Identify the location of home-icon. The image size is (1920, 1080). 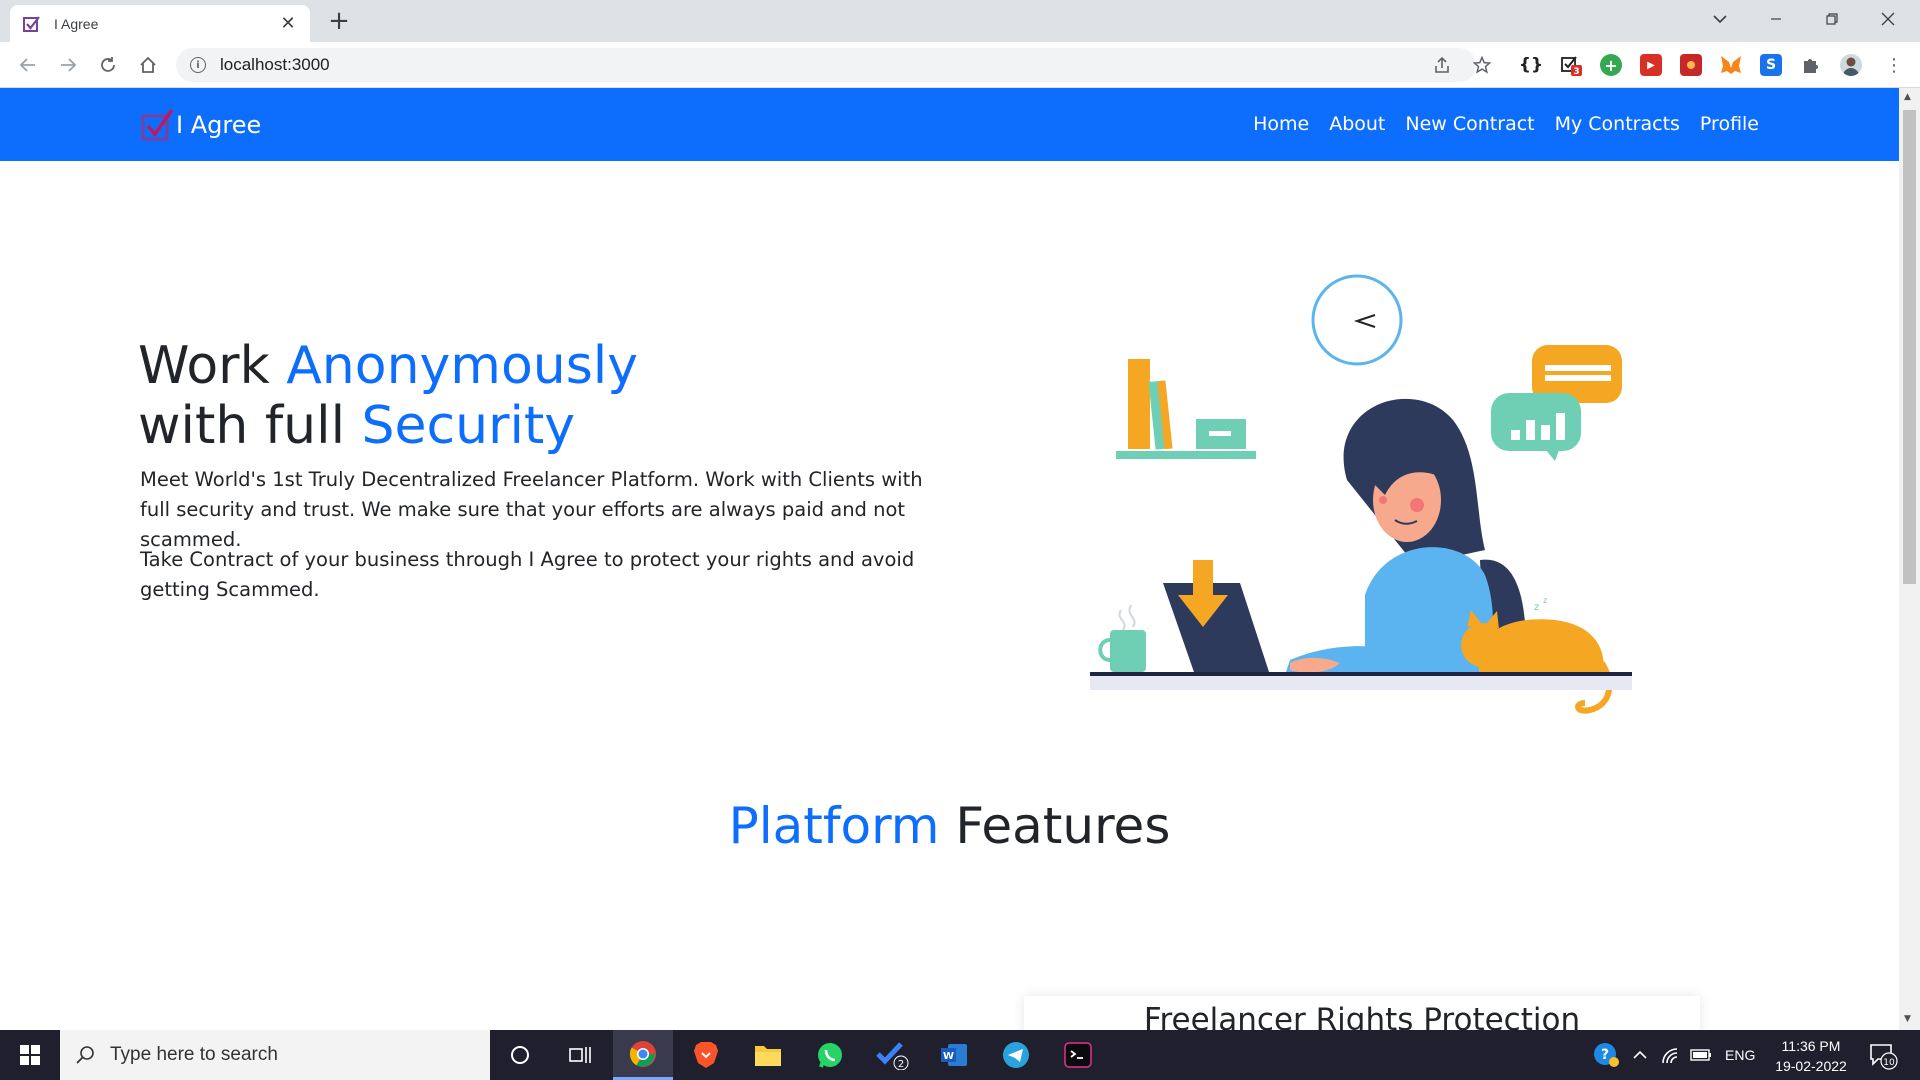
(148, 65).